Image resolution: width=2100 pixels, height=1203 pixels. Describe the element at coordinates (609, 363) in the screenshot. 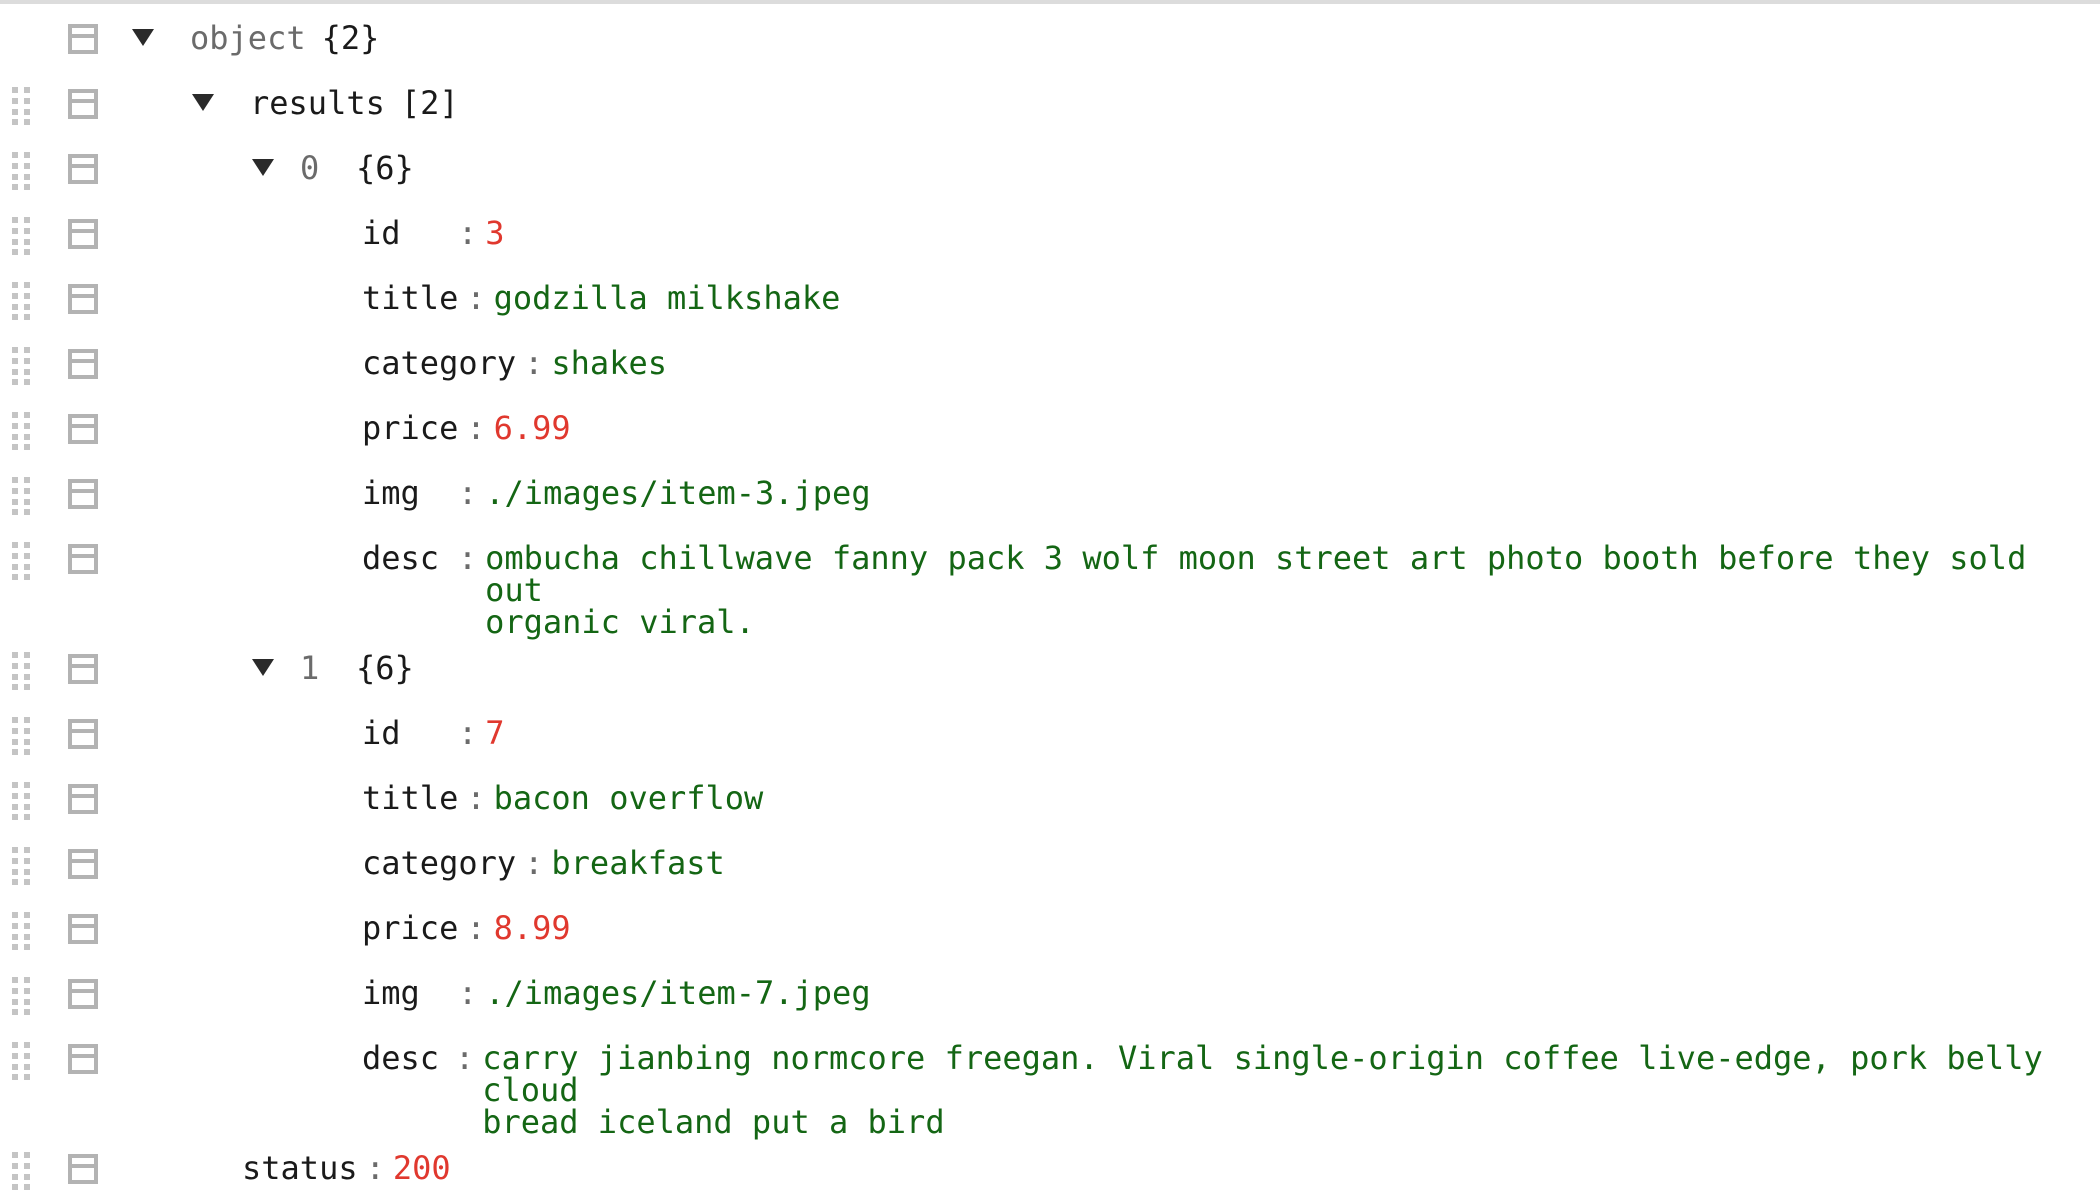

I see `field-value-string: shakes` at that location.